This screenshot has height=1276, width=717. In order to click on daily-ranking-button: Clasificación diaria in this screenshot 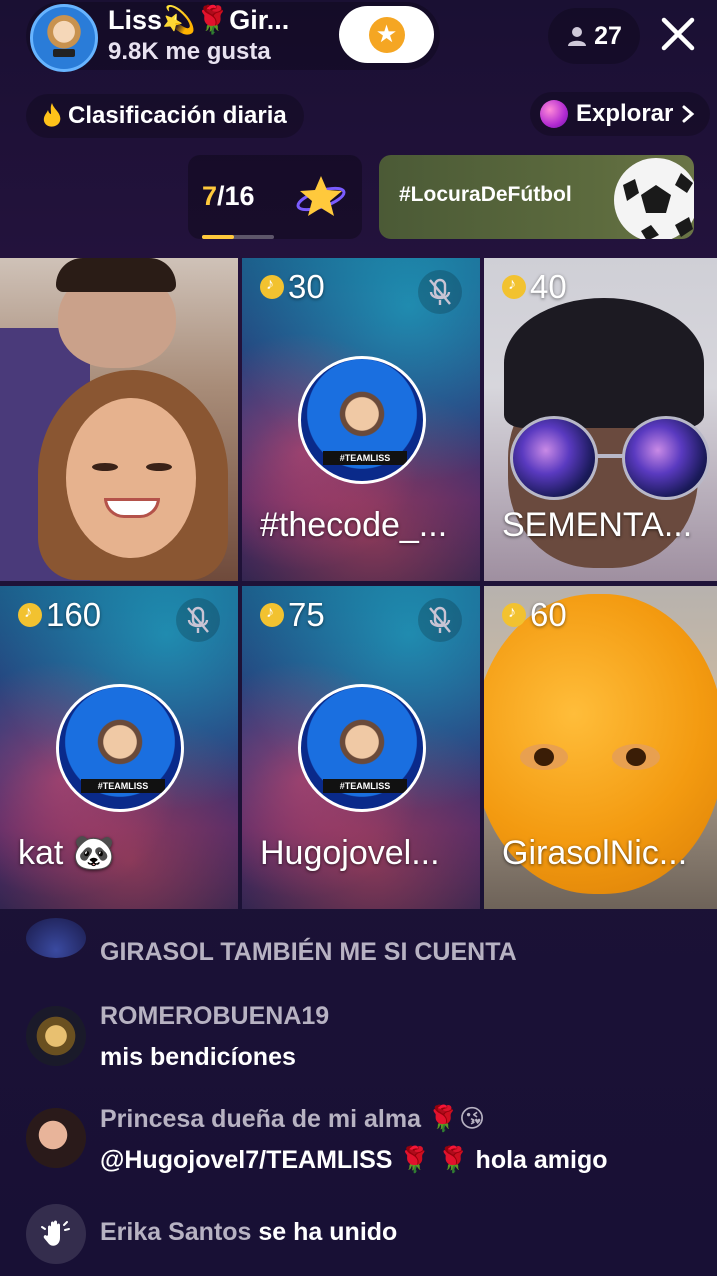, I will do `click(165, 116)`.